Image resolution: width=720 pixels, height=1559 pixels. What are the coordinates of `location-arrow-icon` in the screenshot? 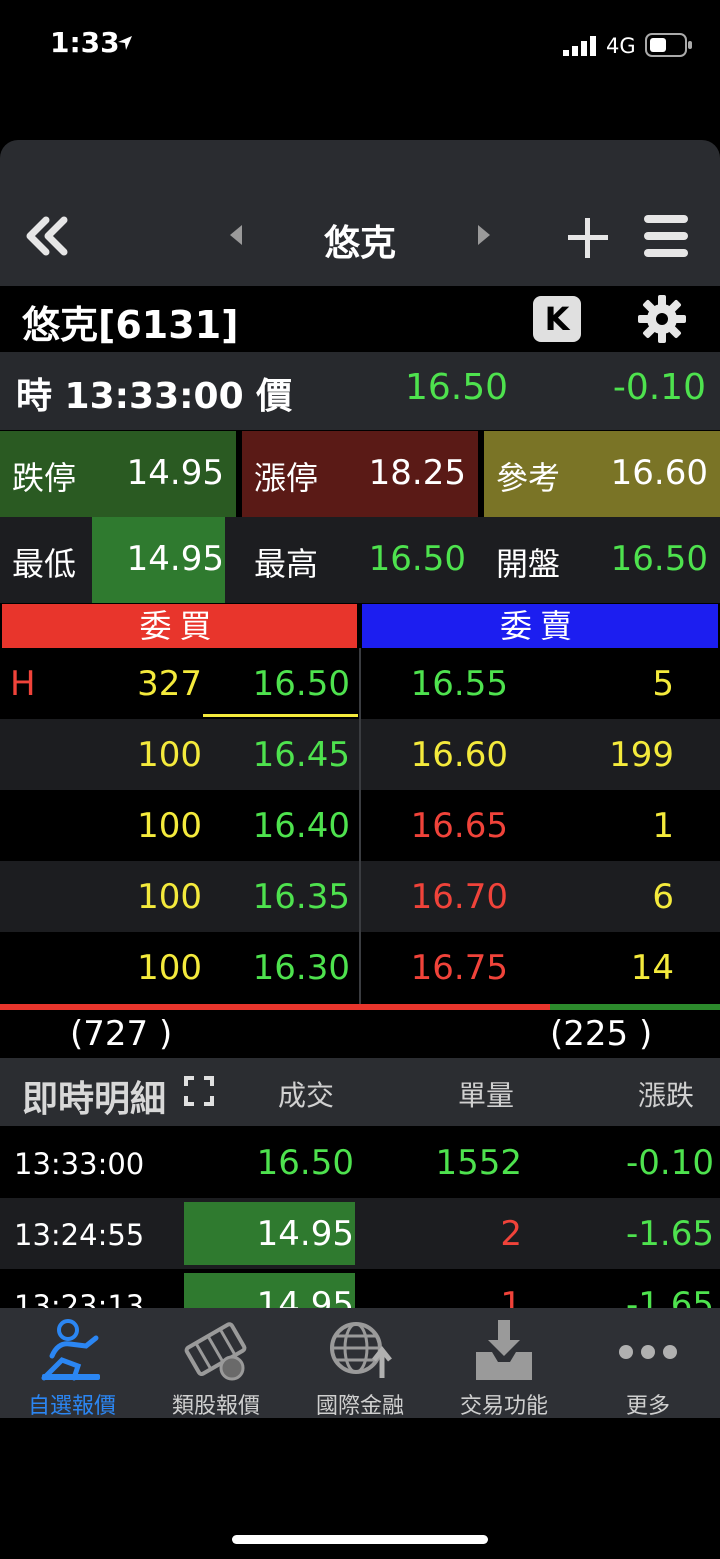 It's located at (125, 43).